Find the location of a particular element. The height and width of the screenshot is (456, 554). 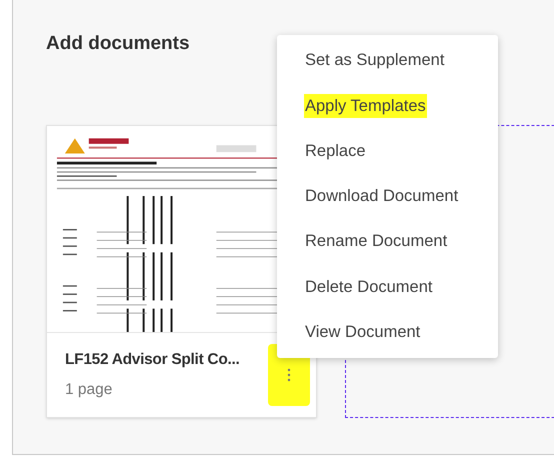

more-vertical-icon is located at coordinates (289, 375).